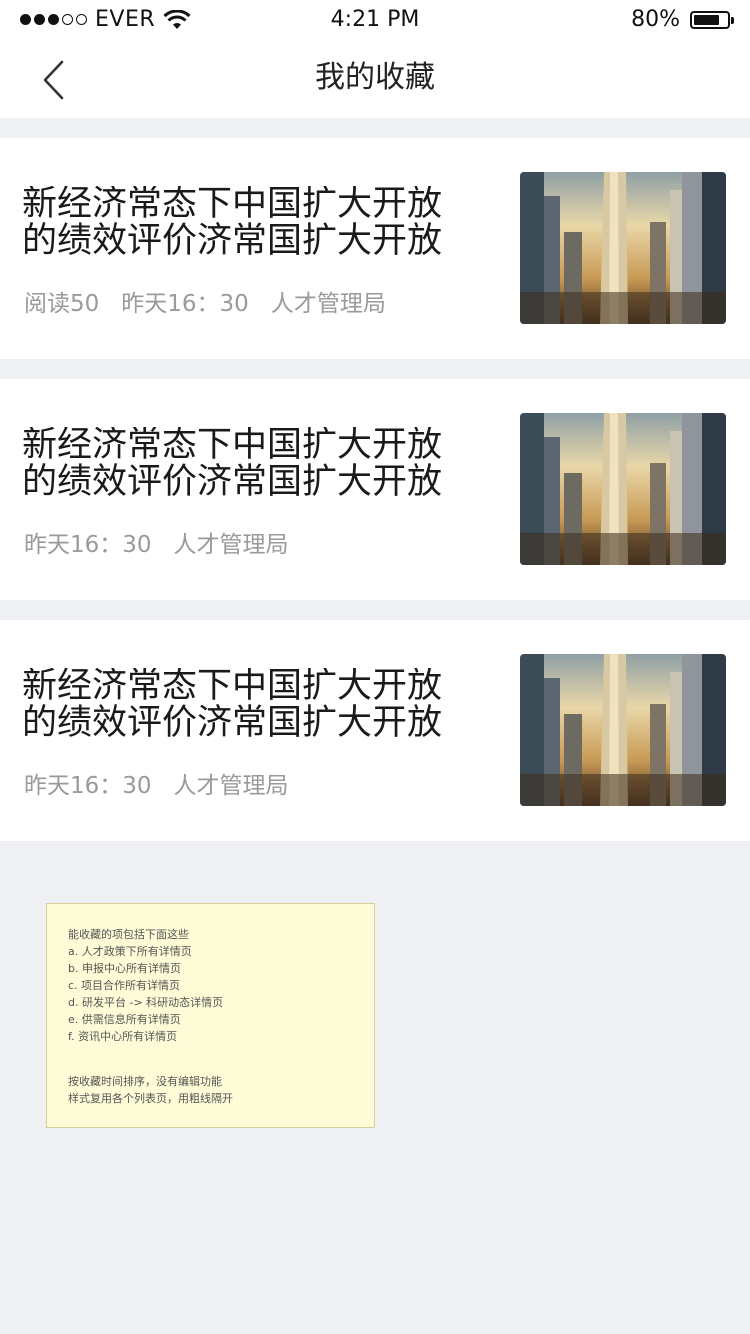 The image size is (750, 1334). Describe the element at coordinates (128, 934) in the screenshot. I see `note-heading: 能收藏的项包括下面这些` at that location.